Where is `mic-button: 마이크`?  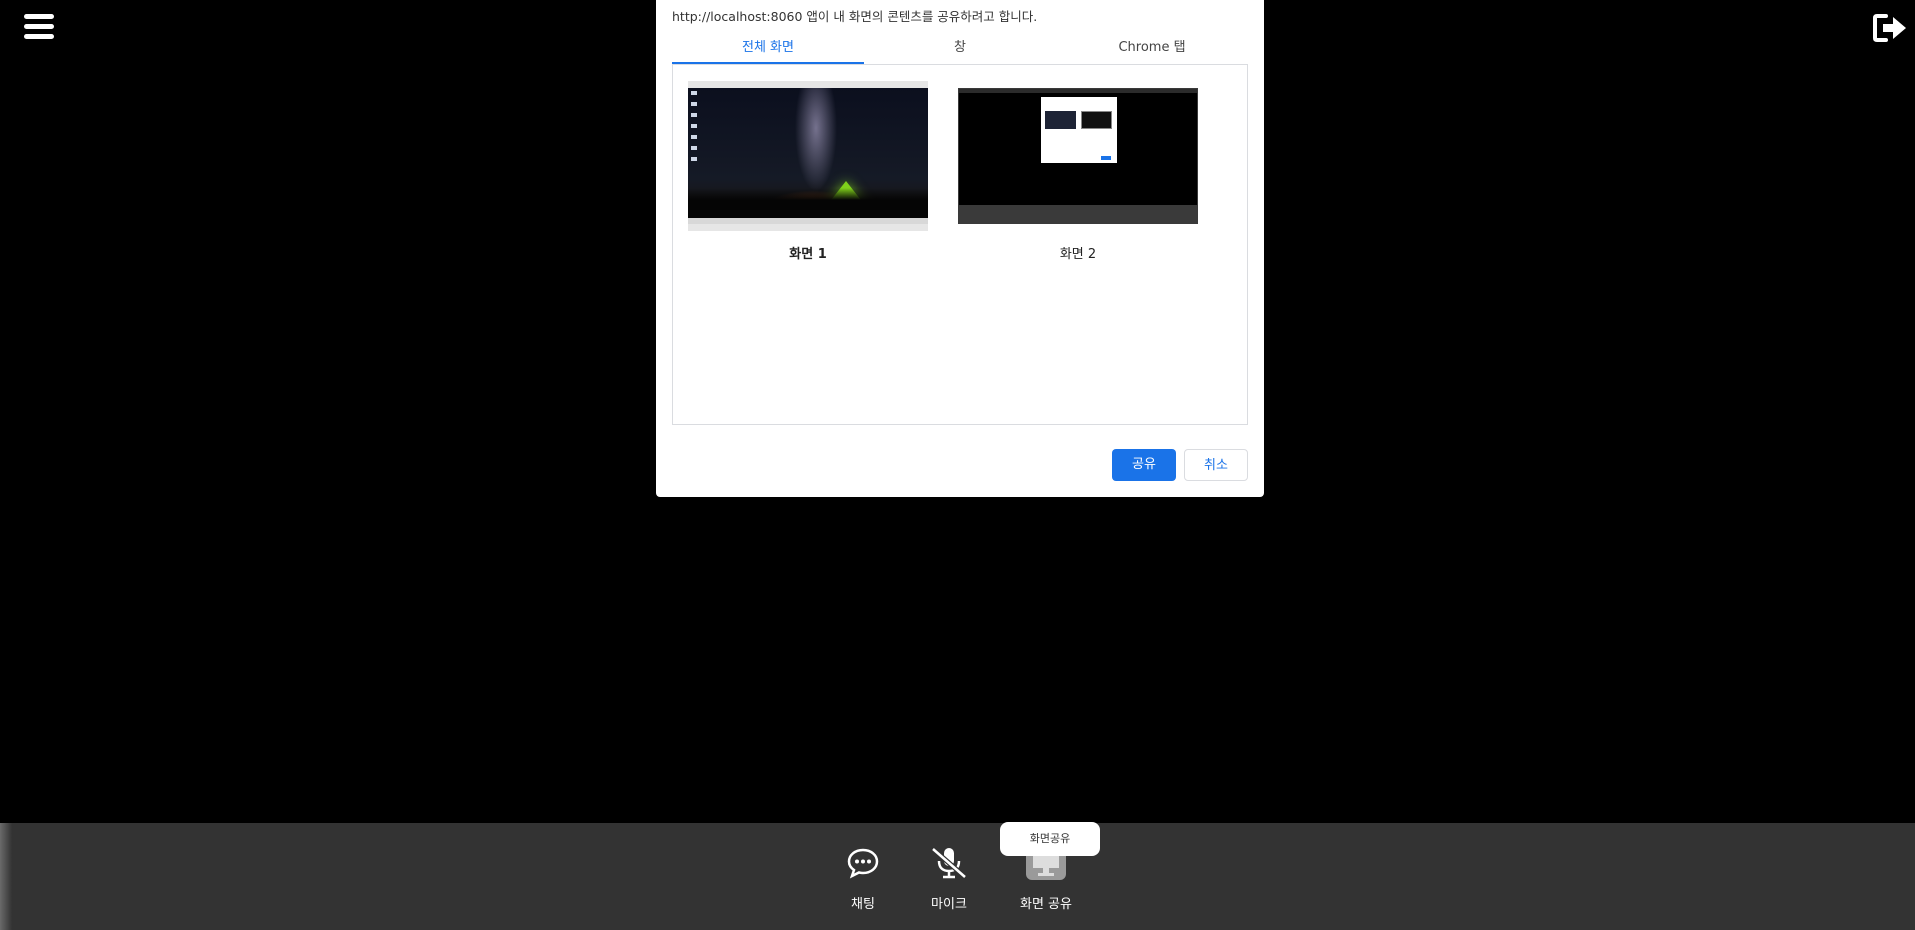 mic-button: 마이크 is located at coordinates (949, 877).